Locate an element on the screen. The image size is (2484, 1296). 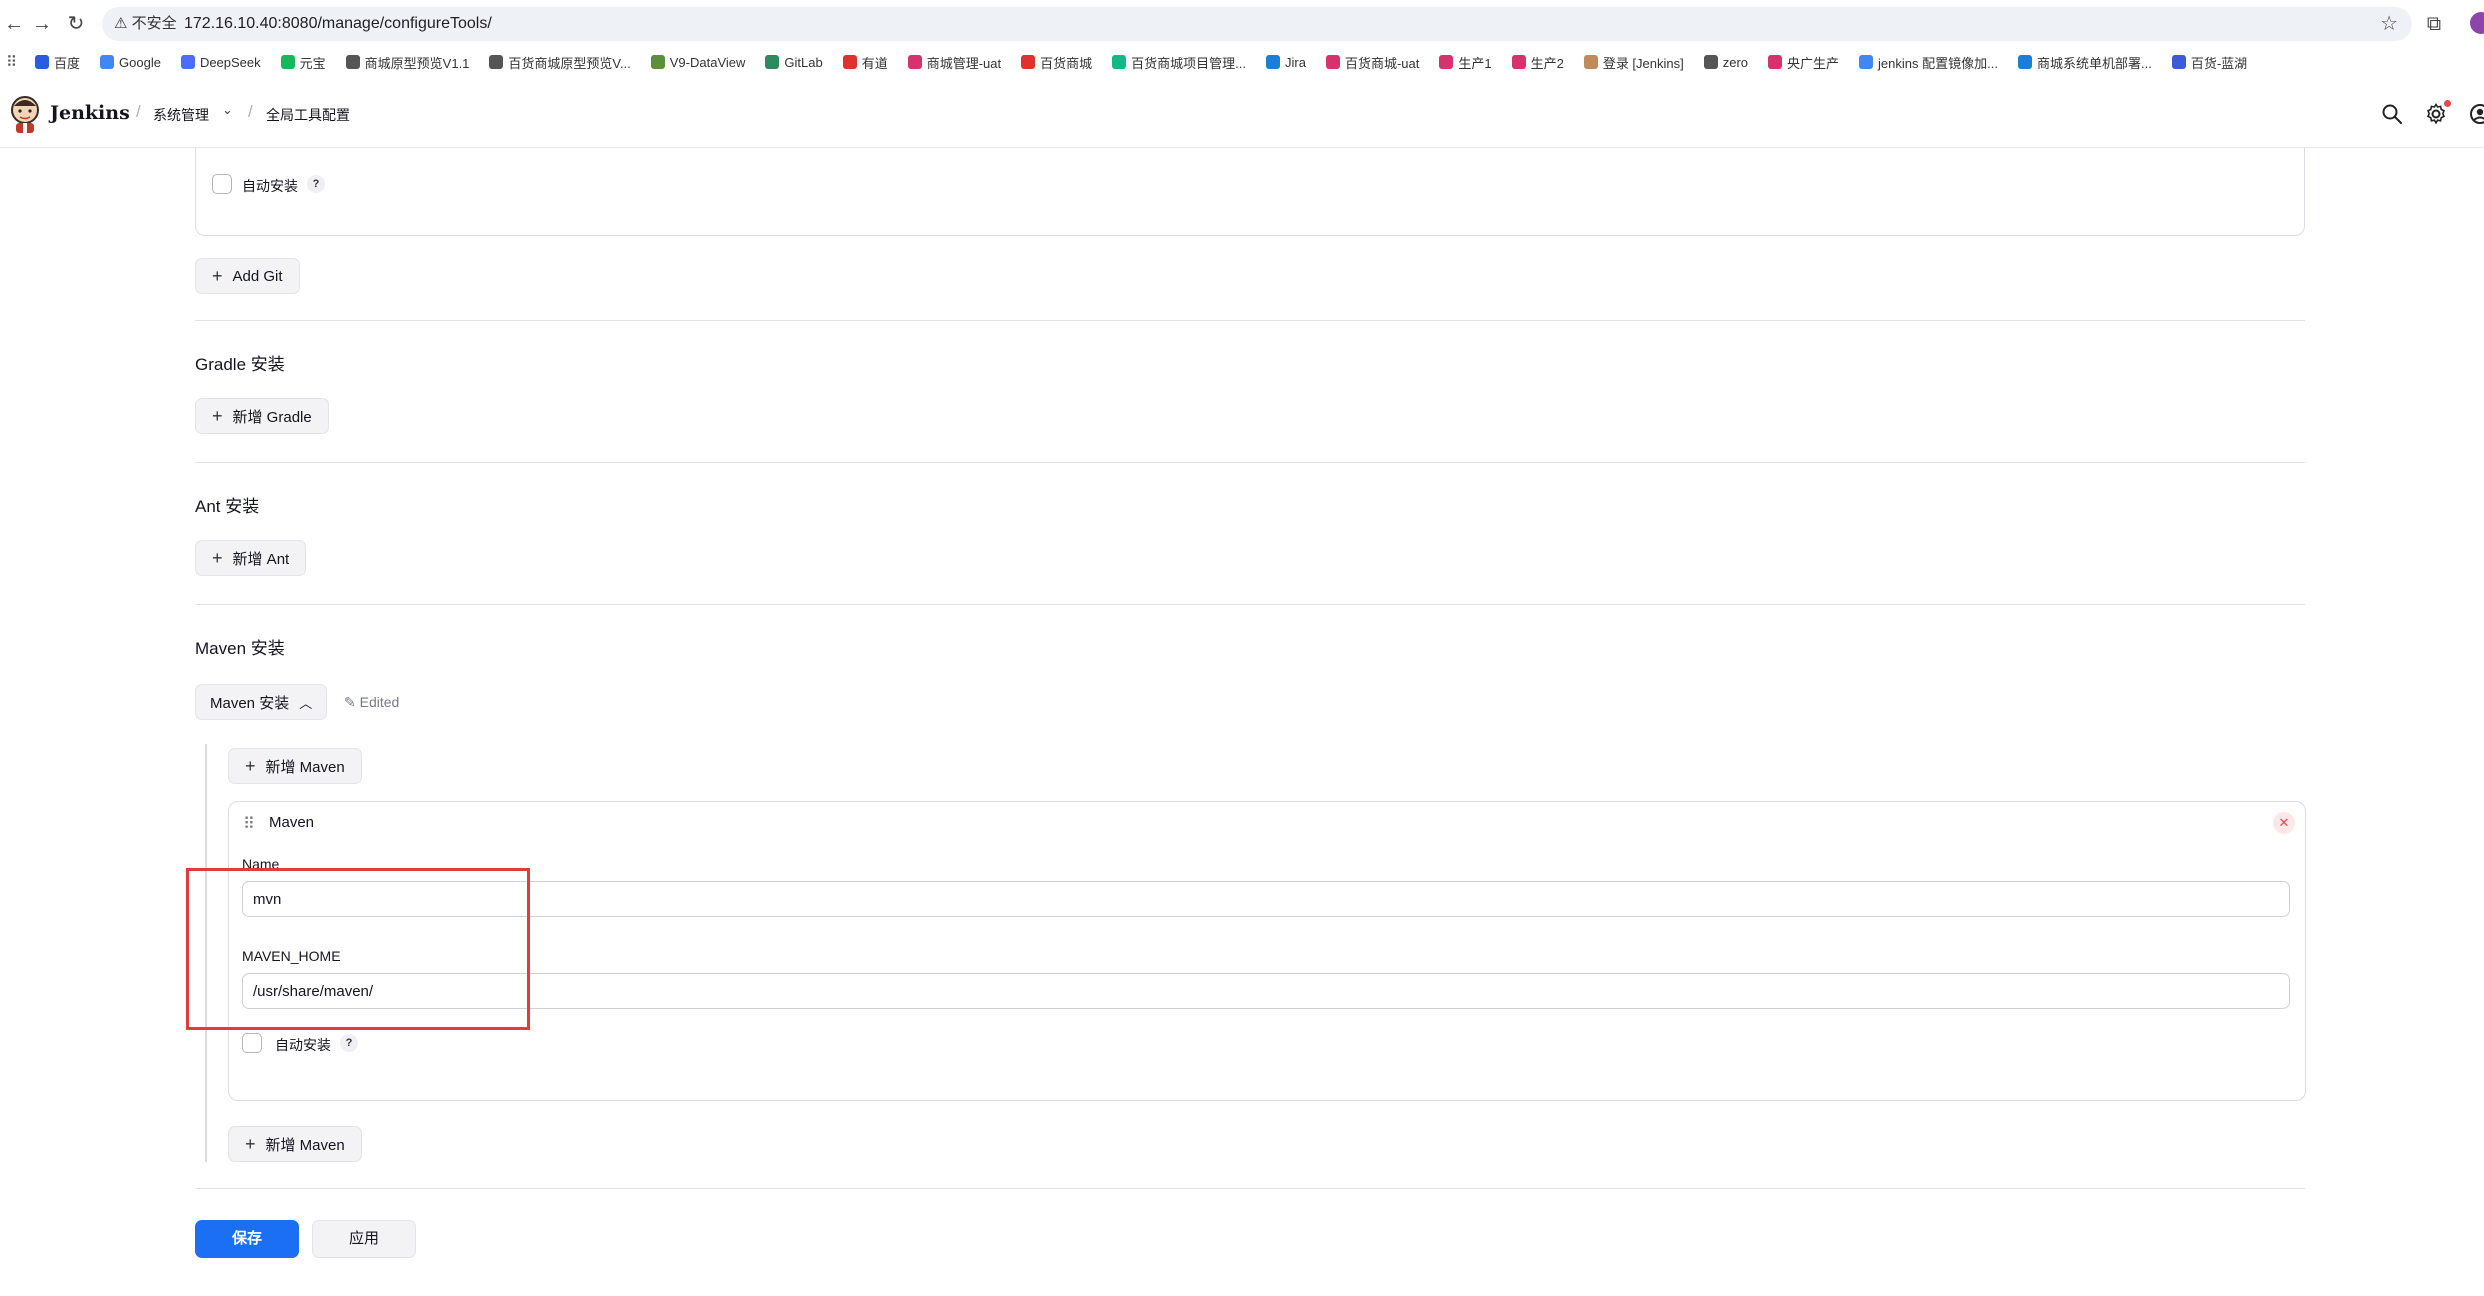
annotation-highlight-box is located at coordinates (358, 949).